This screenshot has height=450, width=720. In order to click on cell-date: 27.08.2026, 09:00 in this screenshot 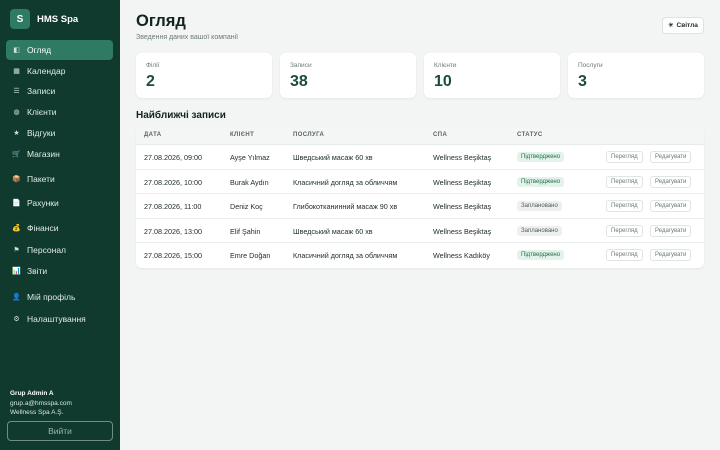, I will do `click(173, 157)`.